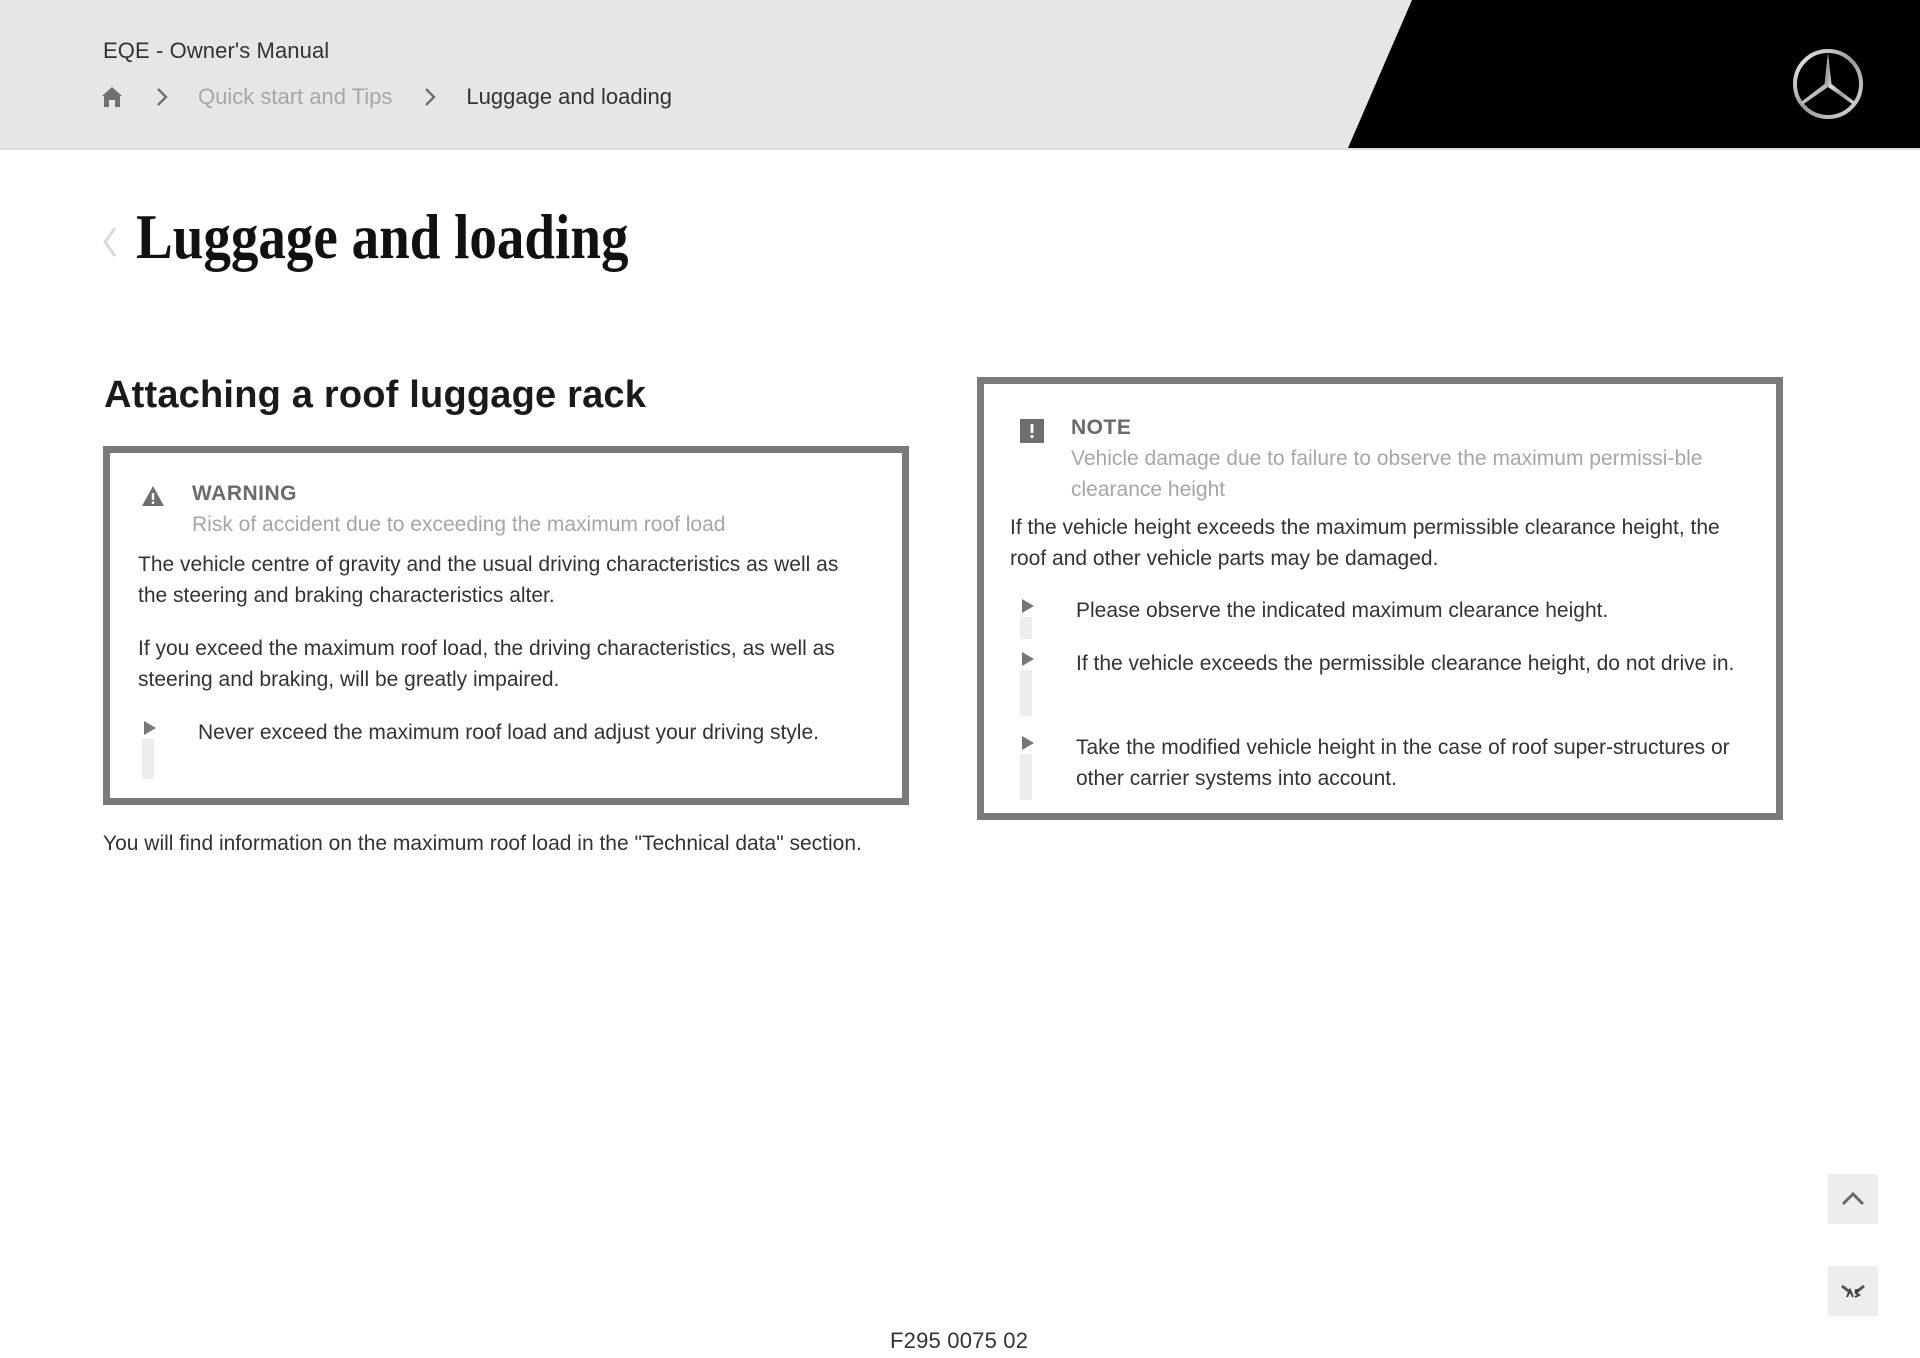 Image resolution: width=1920 pixels, height=1358 pixels. What do you see at coordinates (1853, 1302) in the screenshot?
I see `feedback-icon` at bounding box center [1853, 1302].